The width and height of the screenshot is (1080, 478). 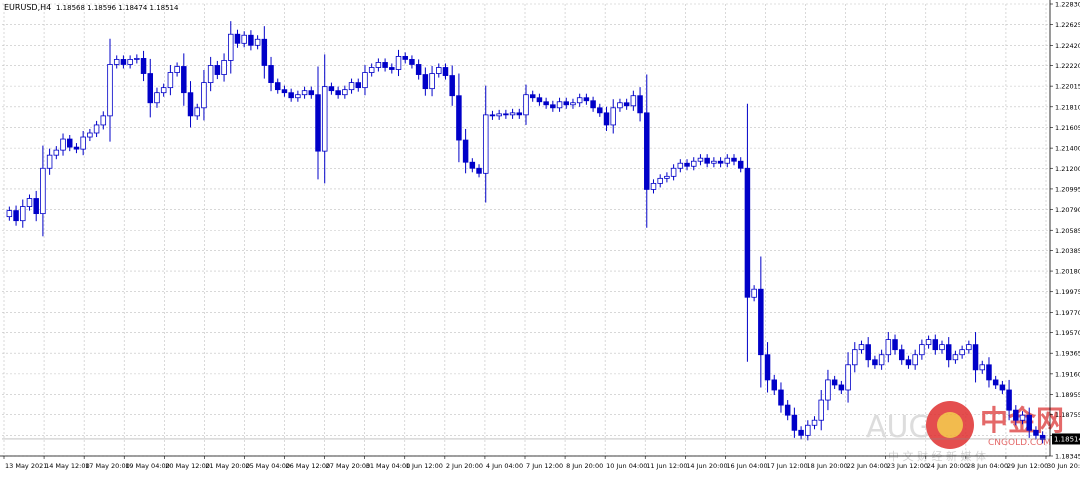 What do you see at coordinates (1067, 25) in the screenshot?
I see `y-tick-label: 1.22625` at bounding box center [1067, 25].